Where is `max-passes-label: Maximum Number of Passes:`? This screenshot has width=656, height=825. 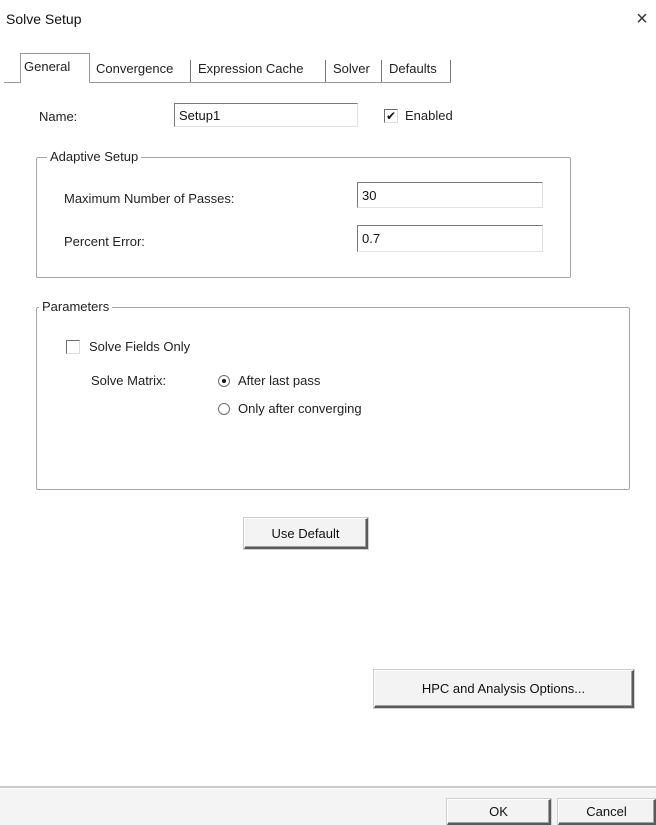 max-passes-label: Maximum Number of Passes: is located at coordinates (149, 198).